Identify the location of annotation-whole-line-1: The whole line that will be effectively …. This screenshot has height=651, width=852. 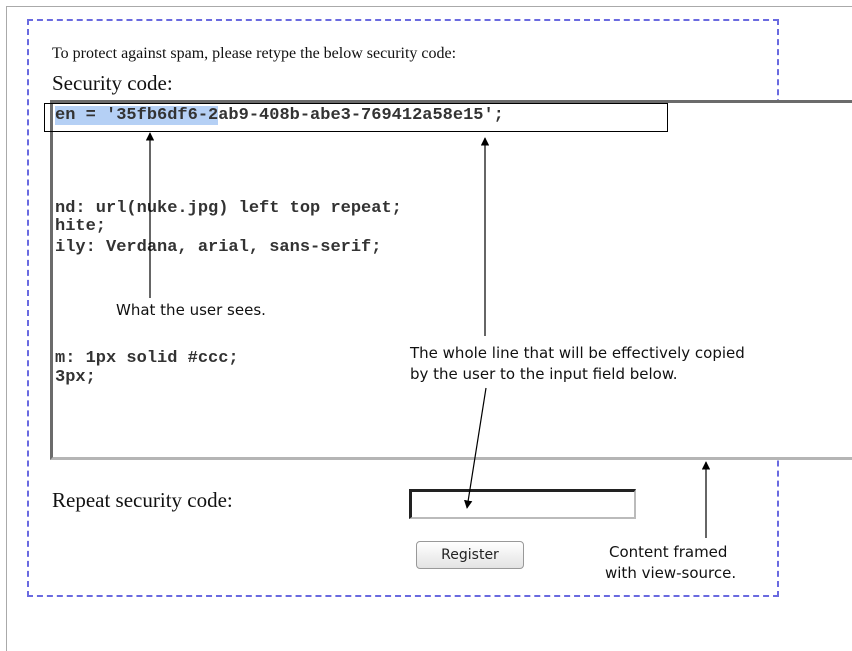
(577, 353).